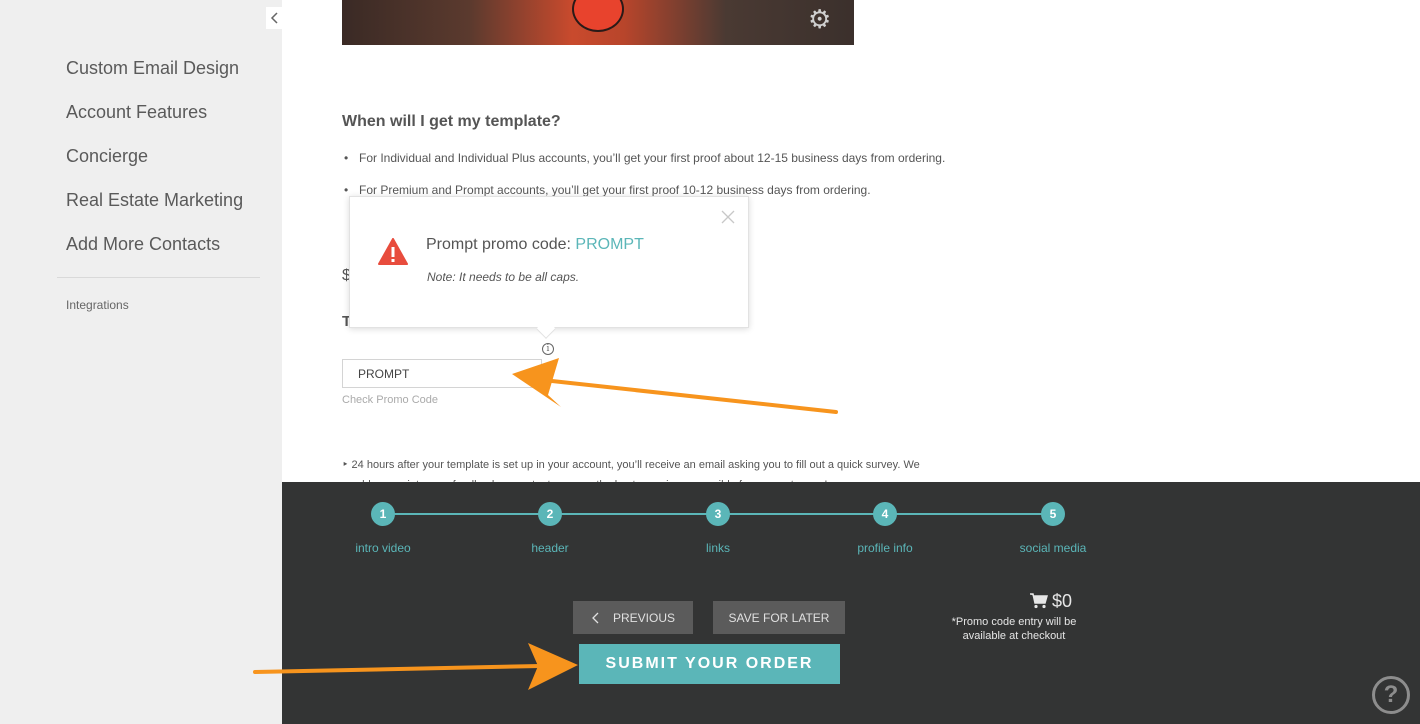 The image size is (1420, 724). I want to click on info-icon: i, so click(548, 349).